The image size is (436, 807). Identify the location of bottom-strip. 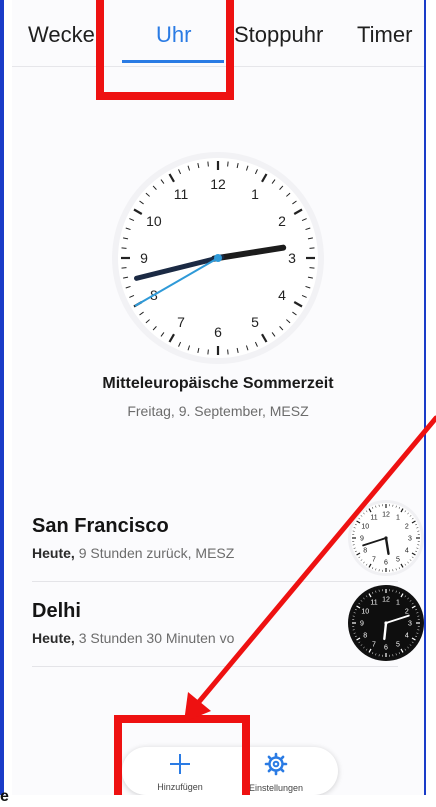
(218, 801).